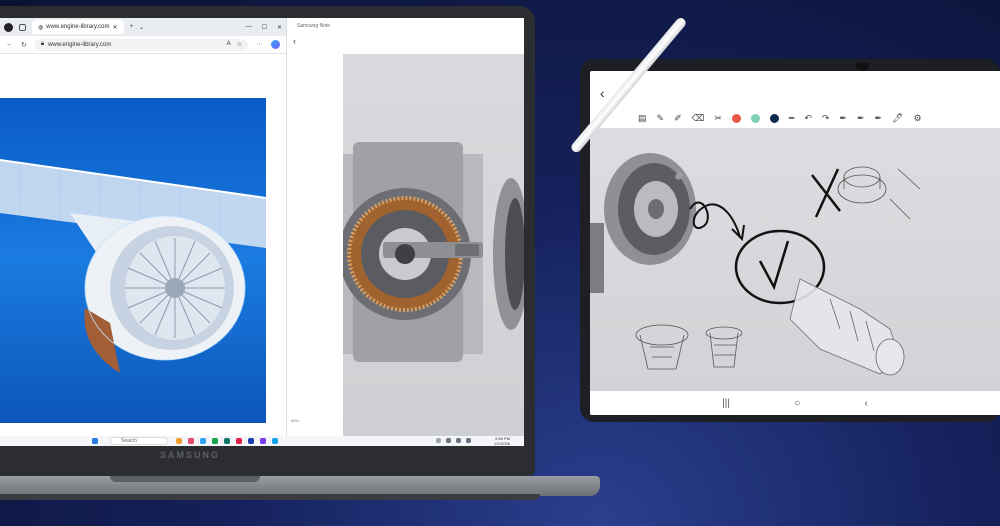 The image size is (1000, 526). Describe the element at coordinates (808, 118) in the screenshot. I see `undo-icon: ↶` at that location.